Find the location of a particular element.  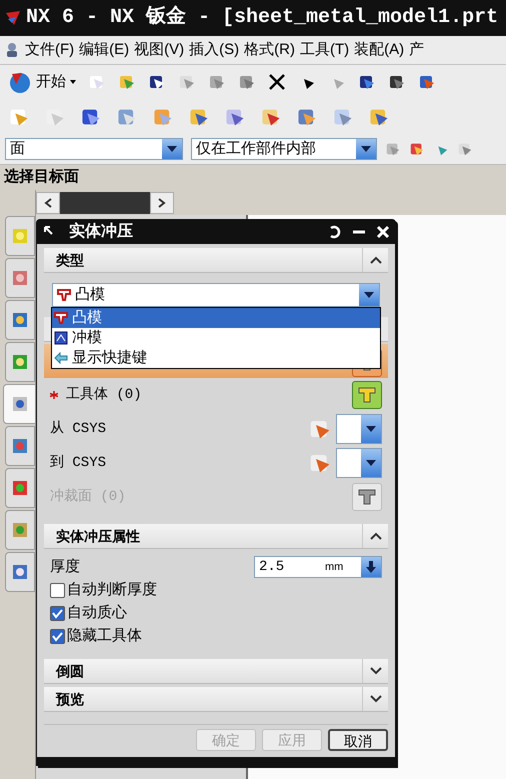

section-title: 实体冲压属性 is located at coordinates (98, 536).